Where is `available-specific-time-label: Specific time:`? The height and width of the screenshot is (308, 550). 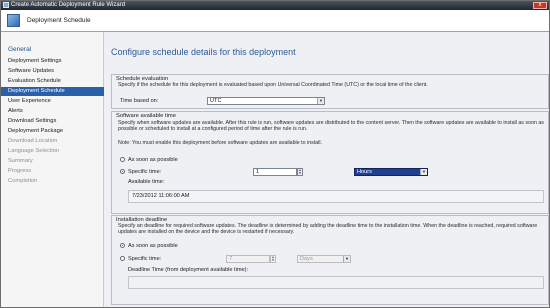 available-specific-time-label: Specific time: is located at coordinates (145, 172).